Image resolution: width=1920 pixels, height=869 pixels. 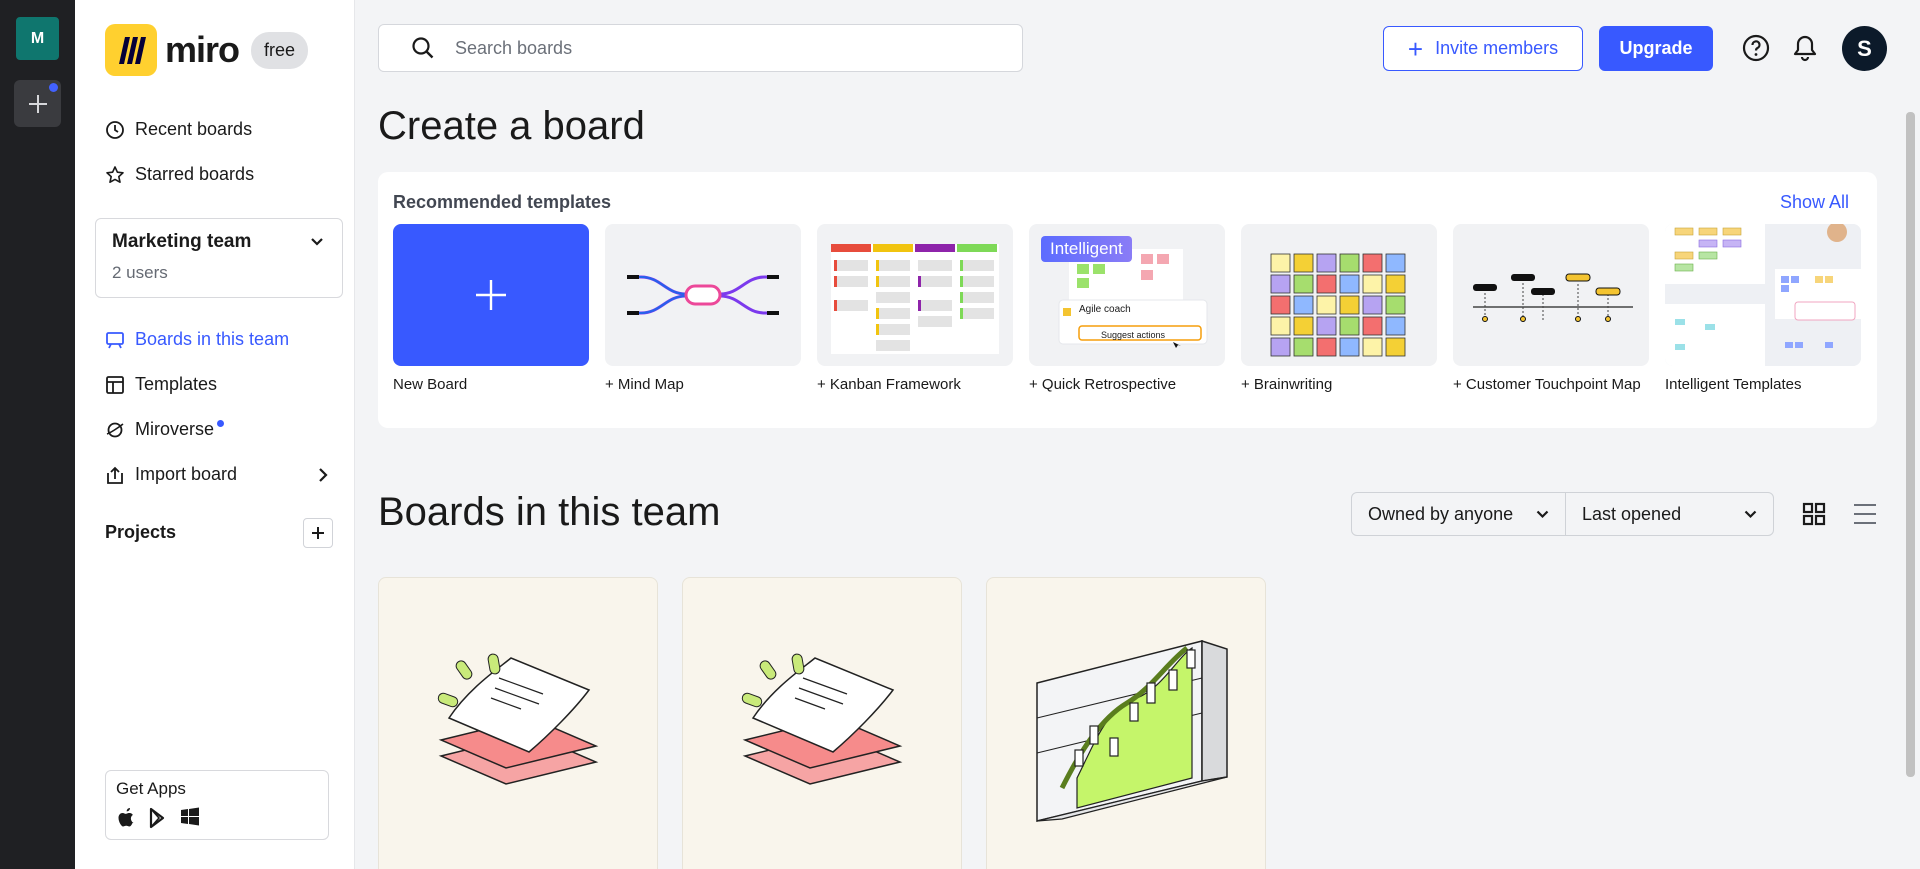 What do you see at coordinates (186, 474) in the screenshot?
I see `nav-label: Import board` at bounding box center [186, 474].